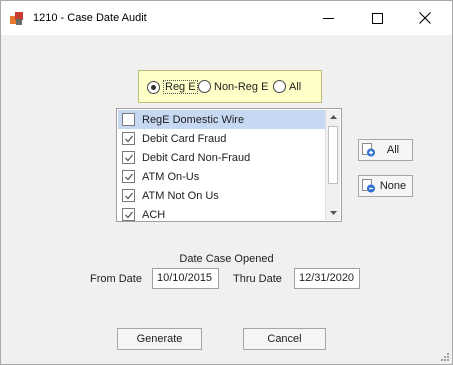  I want to click on vertical-scrollbar, so click(332, 165).